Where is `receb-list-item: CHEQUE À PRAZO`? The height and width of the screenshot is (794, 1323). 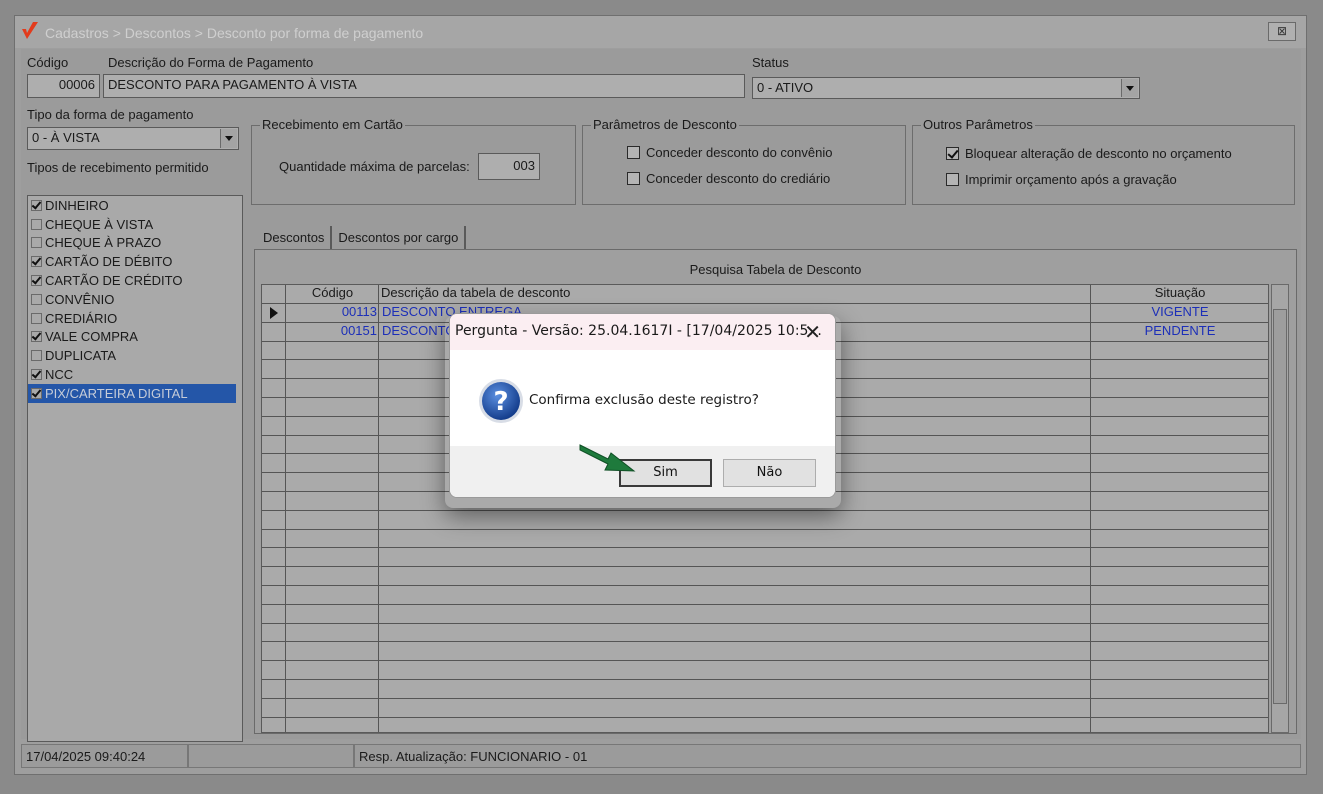 receb-list-item: CHEQUE À PRAZO is located at coordinates (135, 243).